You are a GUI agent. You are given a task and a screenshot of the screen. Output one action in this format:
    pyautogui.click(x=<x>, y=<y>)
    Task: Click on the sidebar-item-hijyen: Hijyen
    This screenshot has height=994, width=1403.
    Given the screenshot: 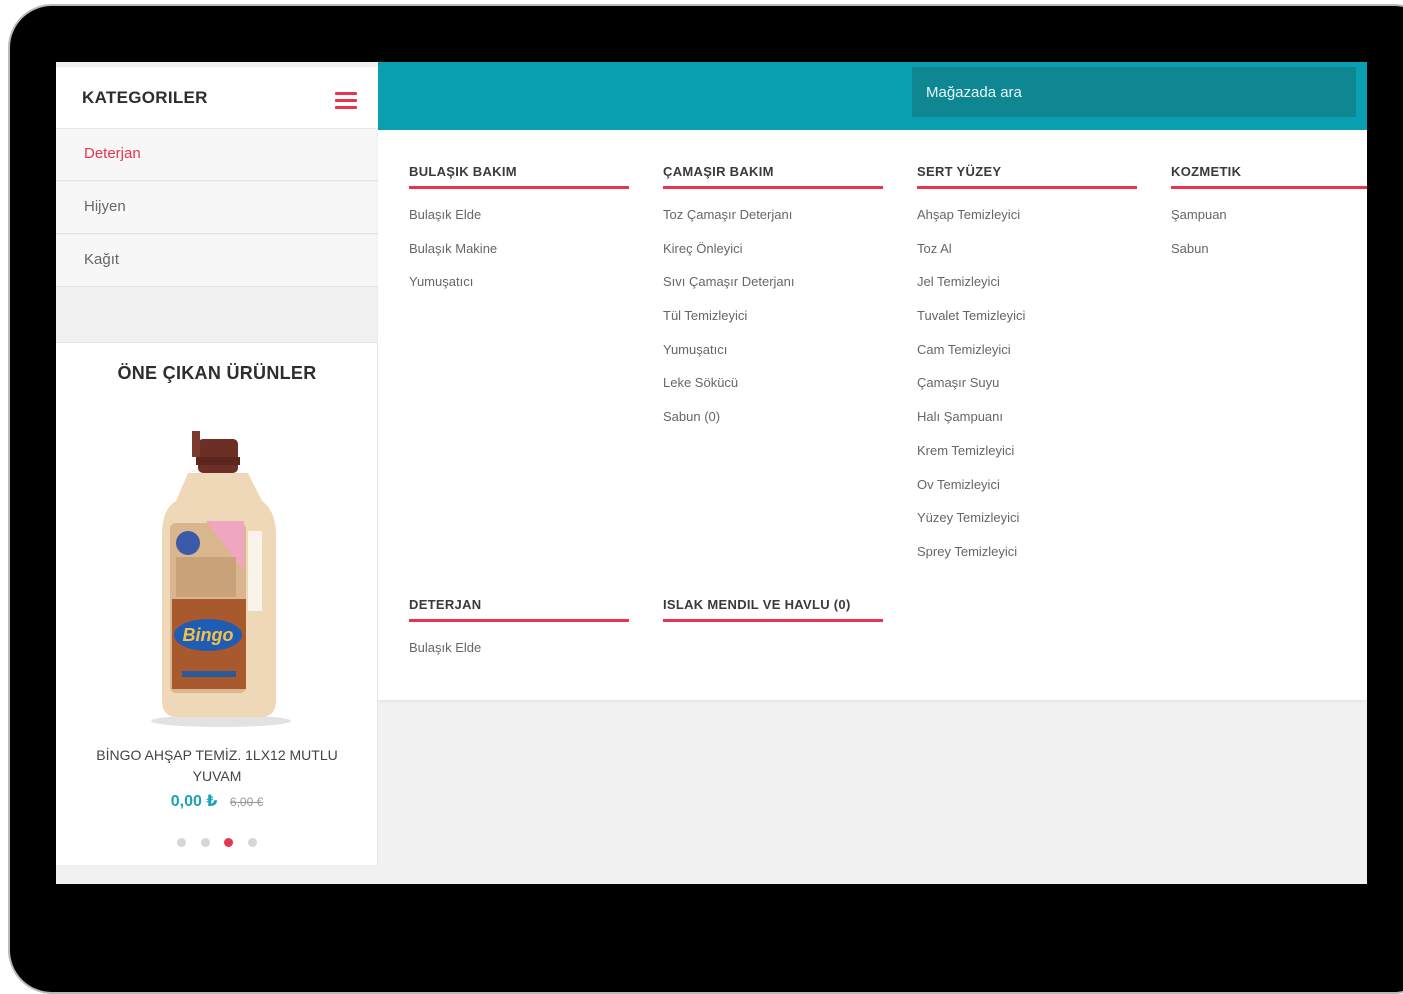 What is the action you would take?
    pyautogui.click(x=217, y=208)
    